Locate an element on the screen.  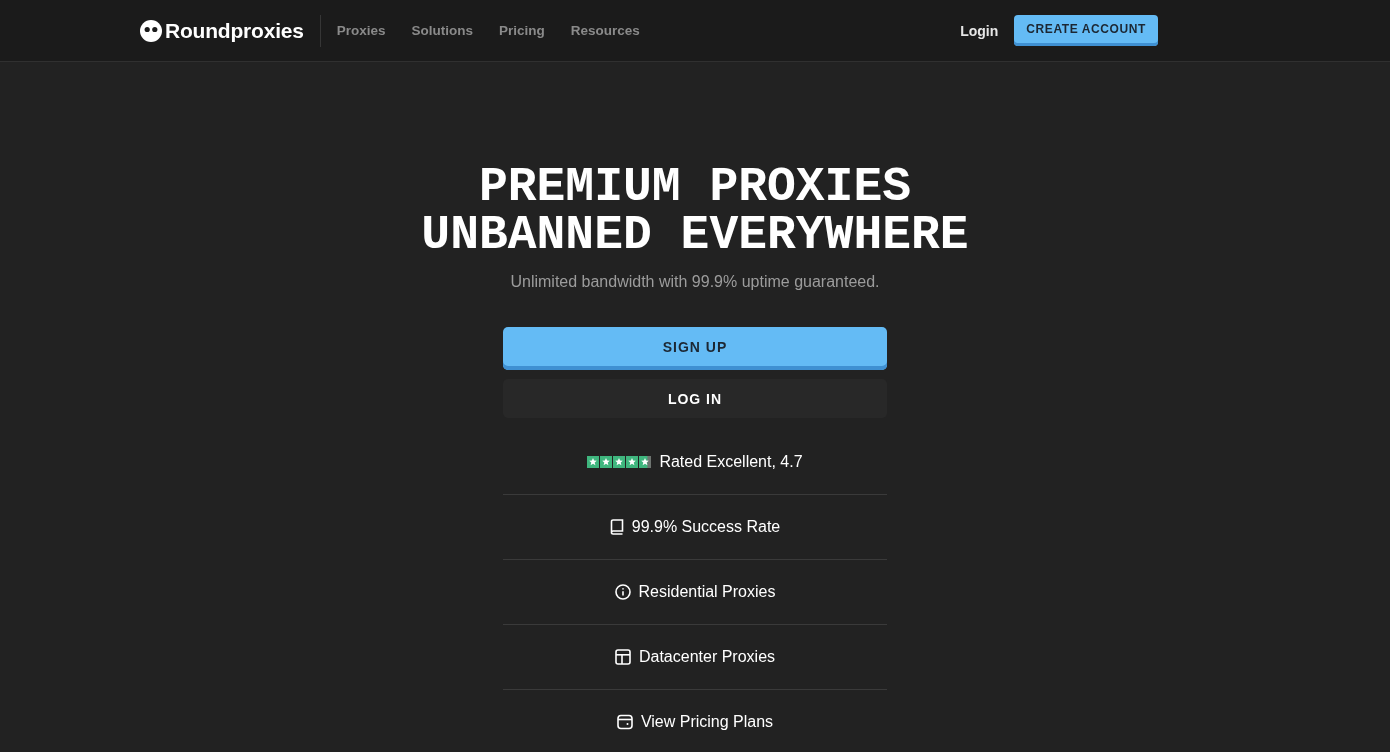
nav-link: Solutions is located at coordinates (442, 30).